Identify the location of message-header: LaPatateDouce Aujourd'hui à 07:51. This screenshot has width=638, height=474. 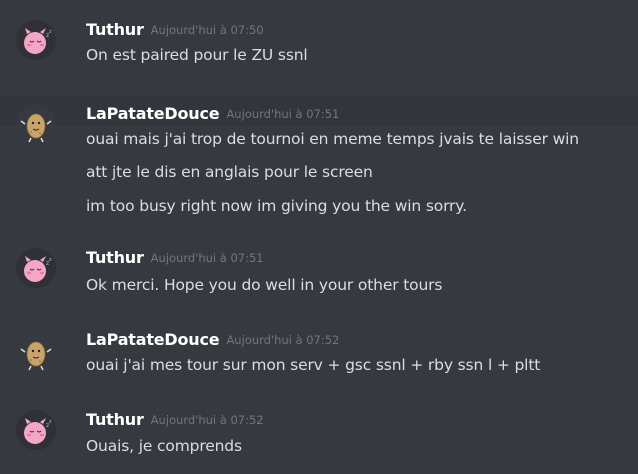
(212, 115).